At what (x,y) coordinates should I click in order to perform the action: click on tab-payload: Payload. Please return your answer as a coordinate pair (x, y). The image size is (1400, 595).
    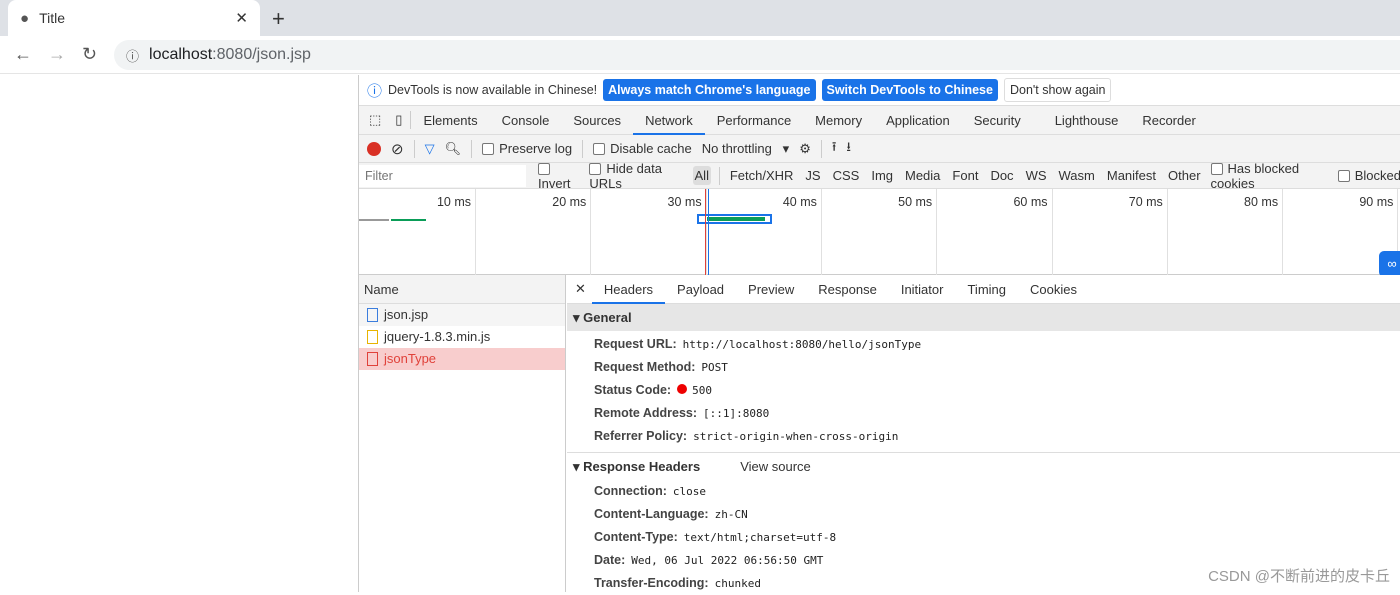
    Looking at the image, I should click on (700, 289).